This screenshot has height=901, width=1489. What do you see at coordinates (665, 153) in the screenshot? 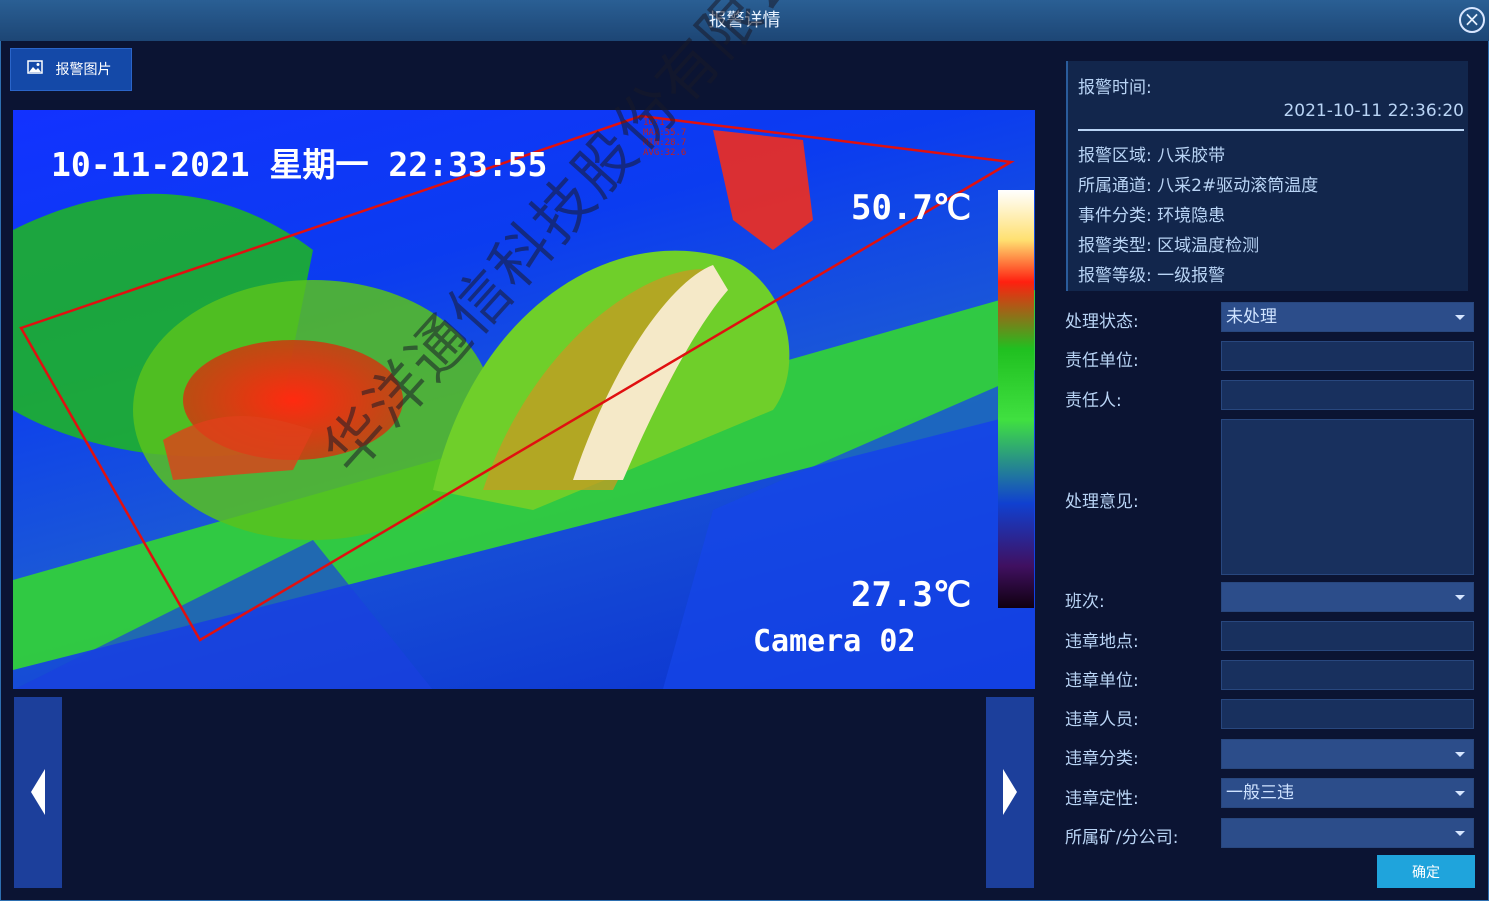
I see `stat-line: AVG:32.6` at bounding box center [665, 153].